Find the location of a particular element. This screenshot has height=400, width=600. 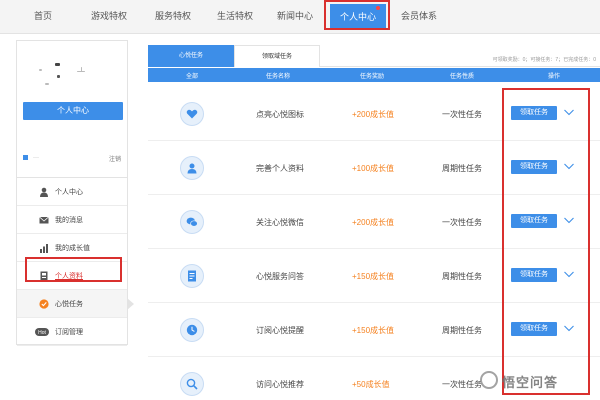

highlight-box-actions is located at coordinates (546, 241).